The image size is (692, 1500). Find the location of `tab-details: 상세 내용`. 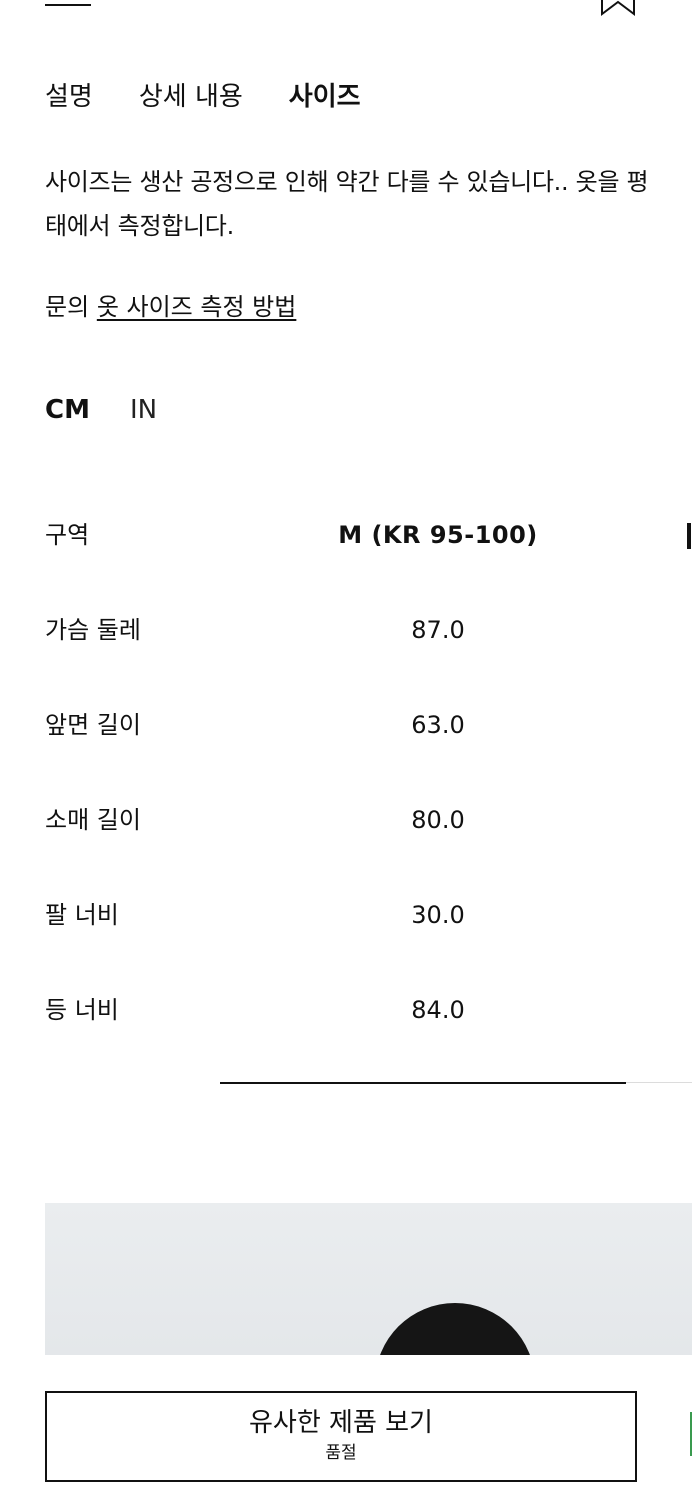

tab-details: 상세 내용 is located at coordinates (191, 97).